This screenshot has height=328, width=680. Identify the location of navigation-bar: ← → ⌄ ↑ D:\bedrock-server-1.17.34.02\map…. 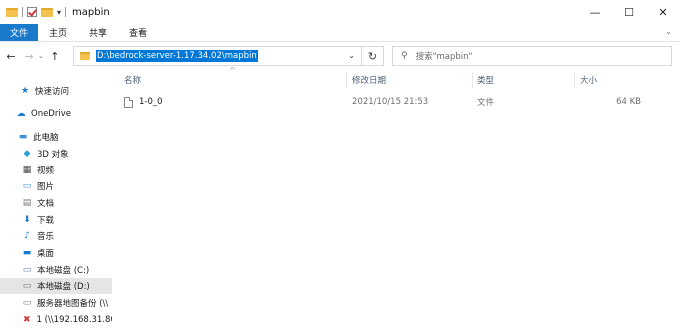
(340, 56).